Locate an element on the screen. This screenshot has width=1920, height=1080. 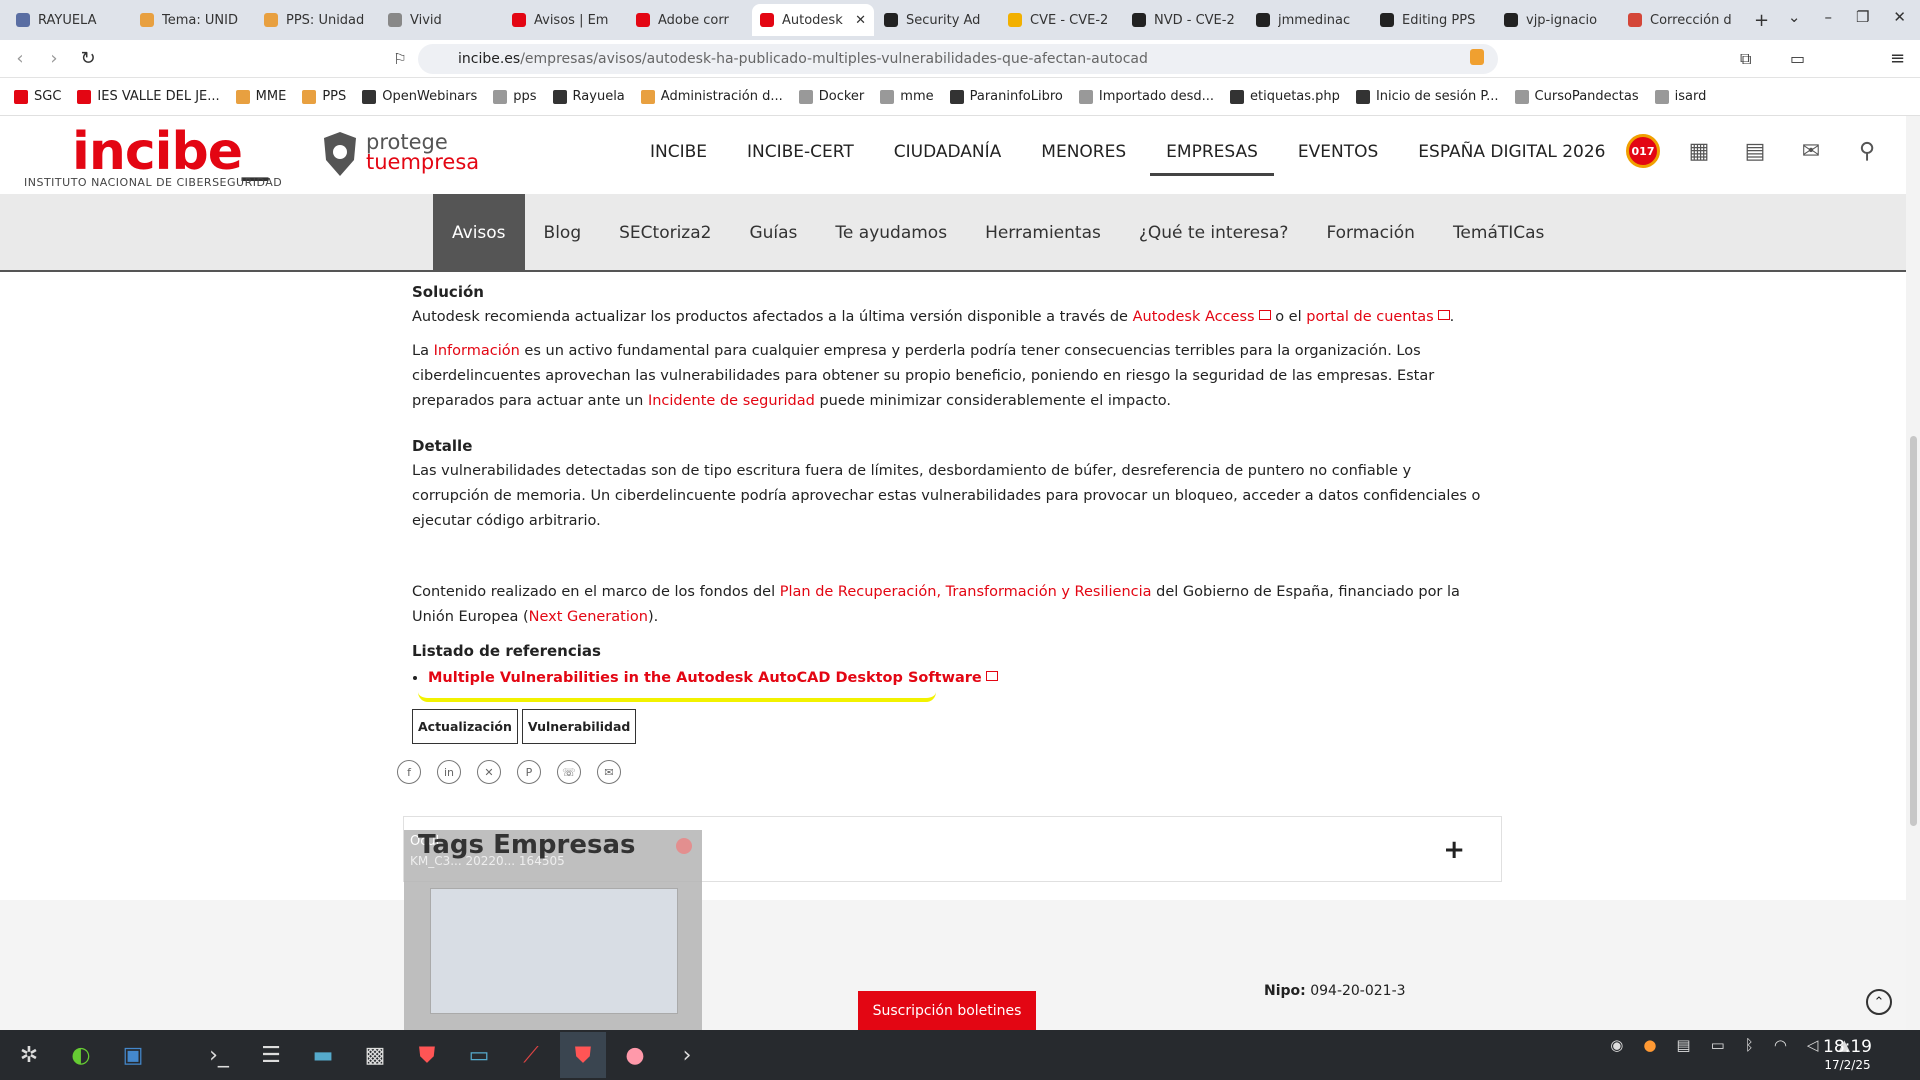
bookmark-item: MME is located at coordinates (260, 96).